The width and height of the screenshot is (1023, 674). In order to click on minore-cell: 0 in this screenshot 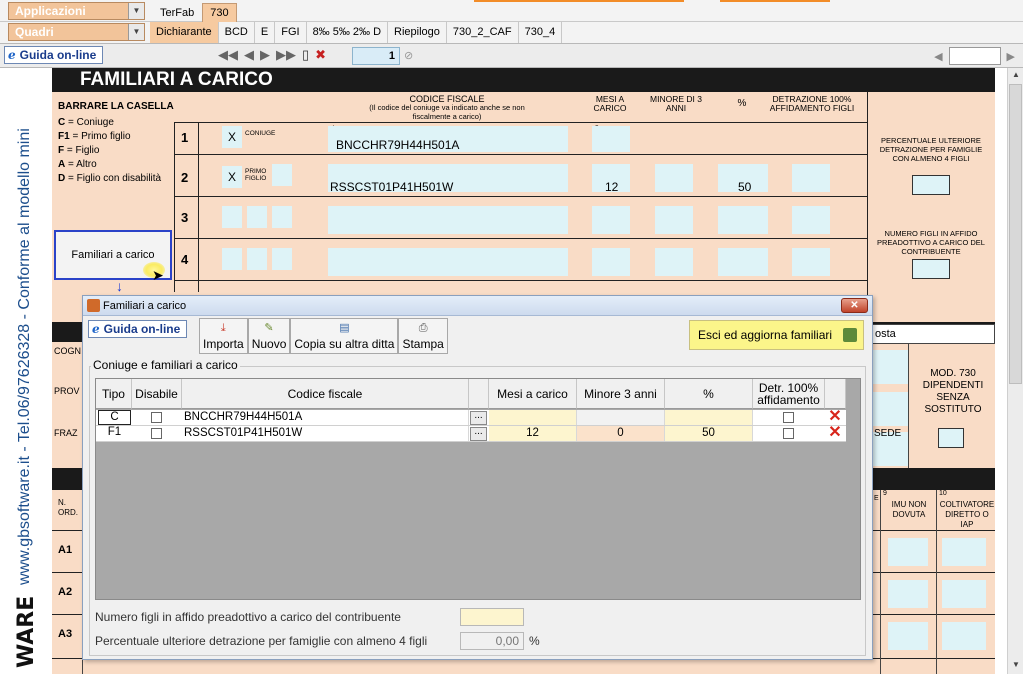, I will do `click(621, 433)`.